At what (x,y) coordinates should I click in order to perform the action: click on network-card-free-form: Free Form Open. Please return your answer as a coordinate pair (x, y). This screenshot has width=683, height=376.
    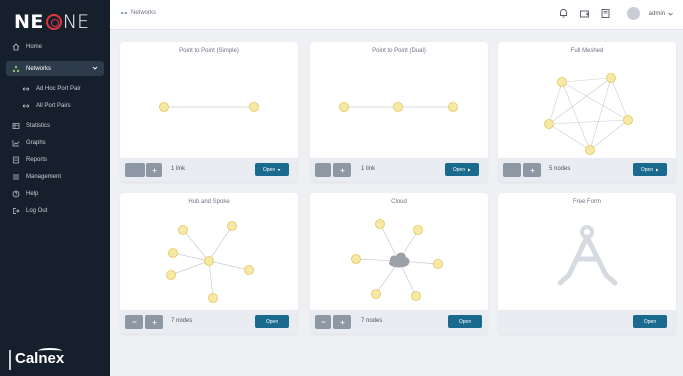
    Looking at the image, I should click on (587, 263).